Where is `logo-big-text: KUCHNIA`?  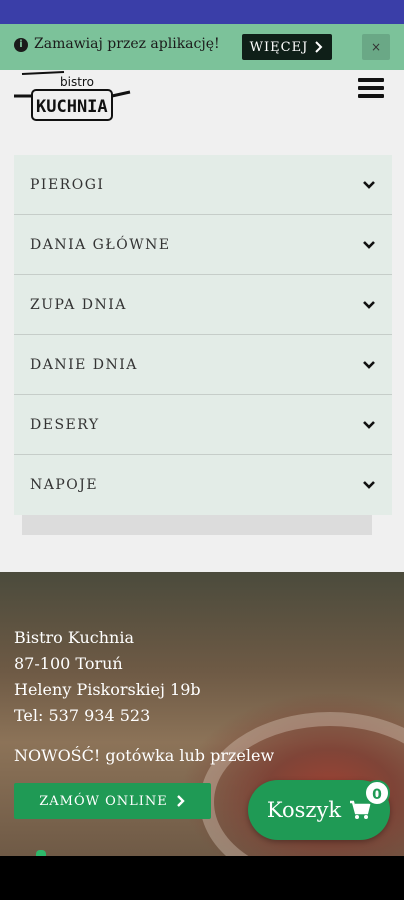
logo-big-text: KUCHNIA is located at coordinates (72, 107).